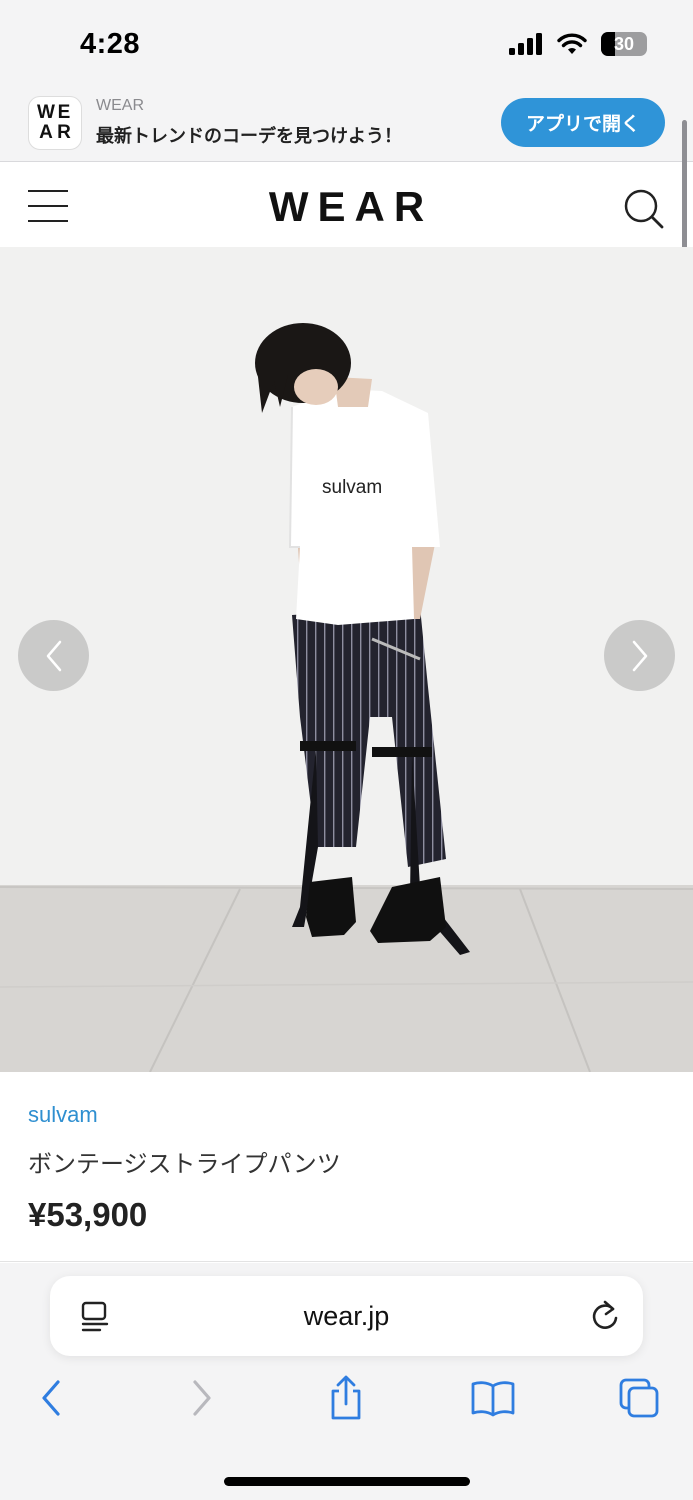 The height and width of the screenshot is (1500, 693). What do you see at coordinates (346, 1167) in the screenshot?
I see `product-info: sulvam ボンテージストライプパンツ ¥53,900` at bounding box center [346, 1167].